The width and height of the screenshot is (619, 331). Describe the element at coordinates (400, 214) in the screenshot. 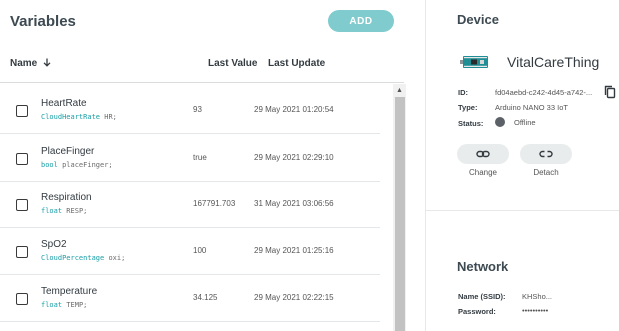

I see `scrollbar-thumb` at that location.